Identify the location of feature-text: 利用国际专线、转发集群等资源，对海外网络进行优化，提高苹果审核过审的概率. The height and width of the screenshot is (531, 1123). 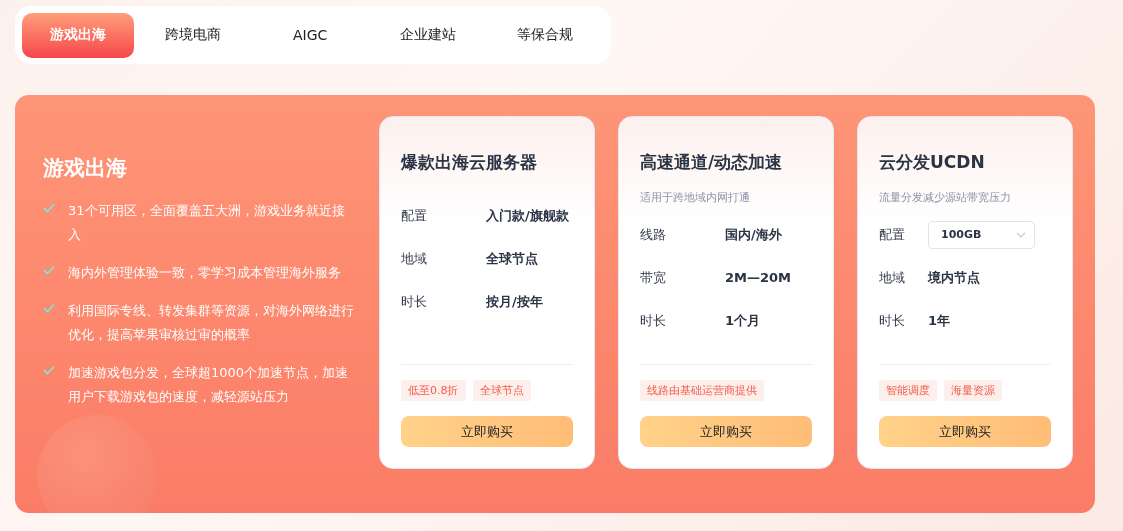
(211, 323).